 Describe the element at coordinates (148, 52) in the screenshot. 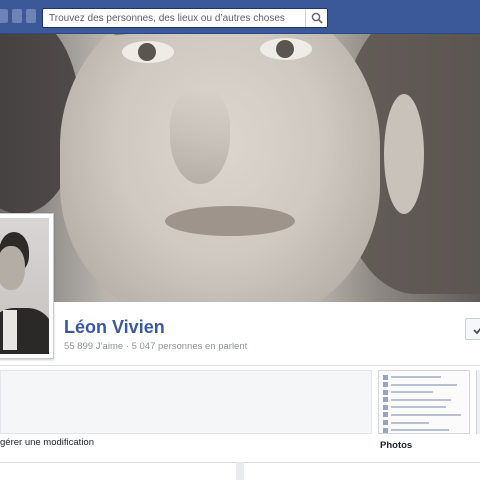

I see `cover-left-eye` at that location.